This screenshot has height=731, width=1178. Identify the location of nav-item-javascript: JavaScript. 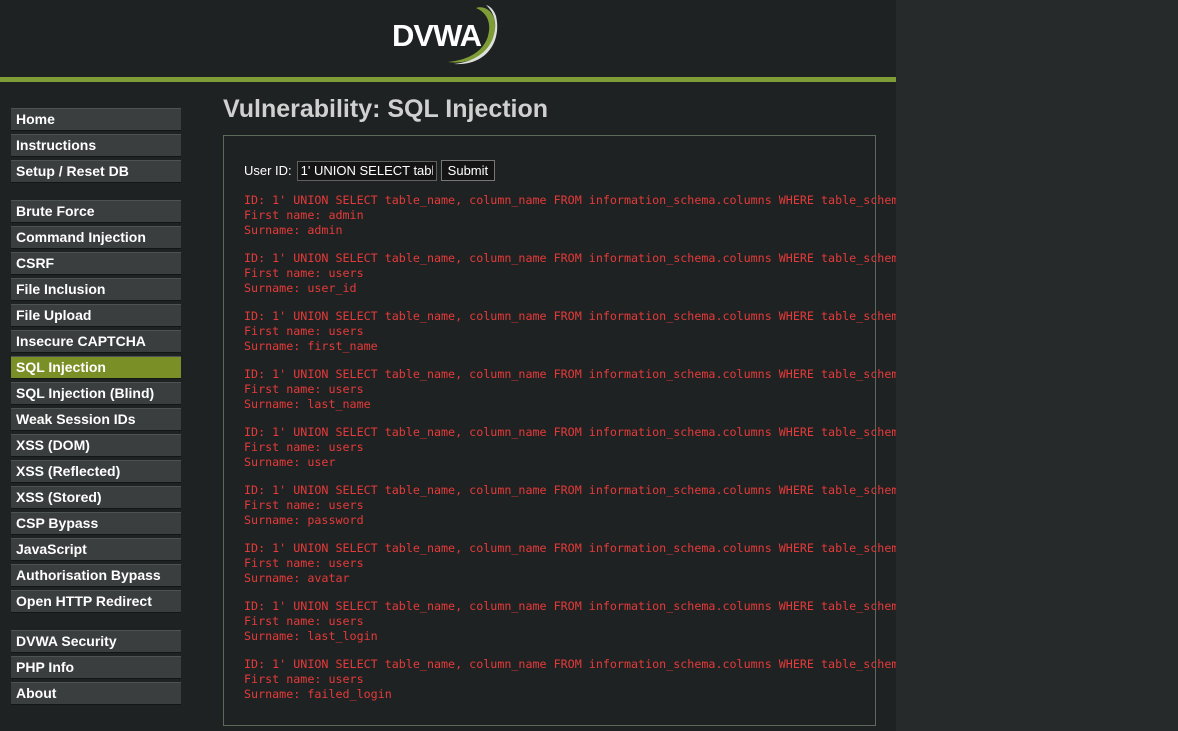
(96, 549).